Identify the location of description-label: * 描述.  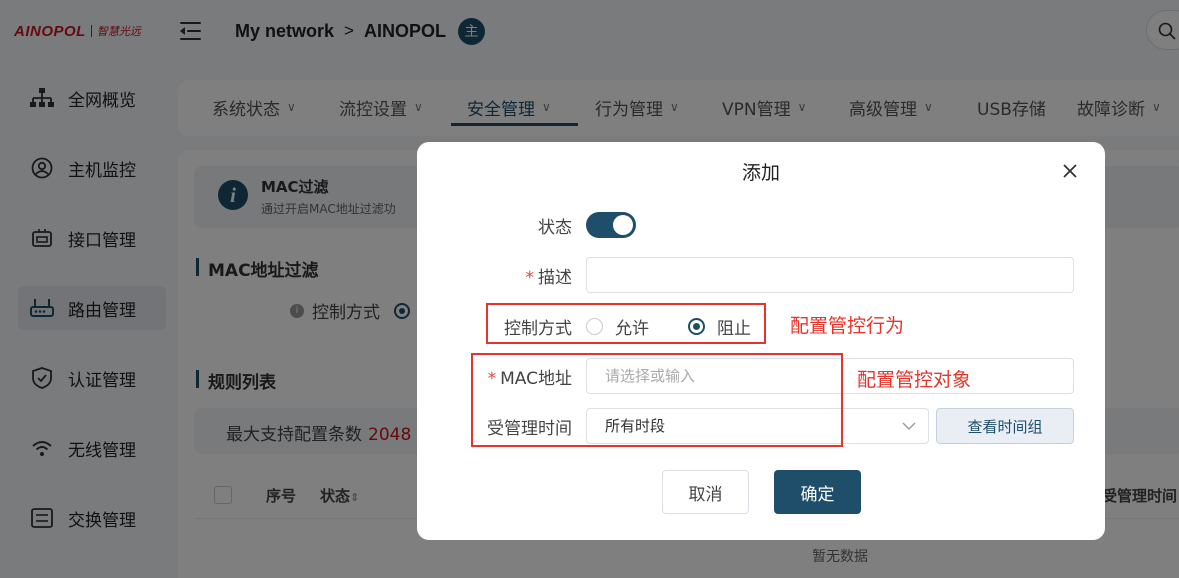
(497, 275).